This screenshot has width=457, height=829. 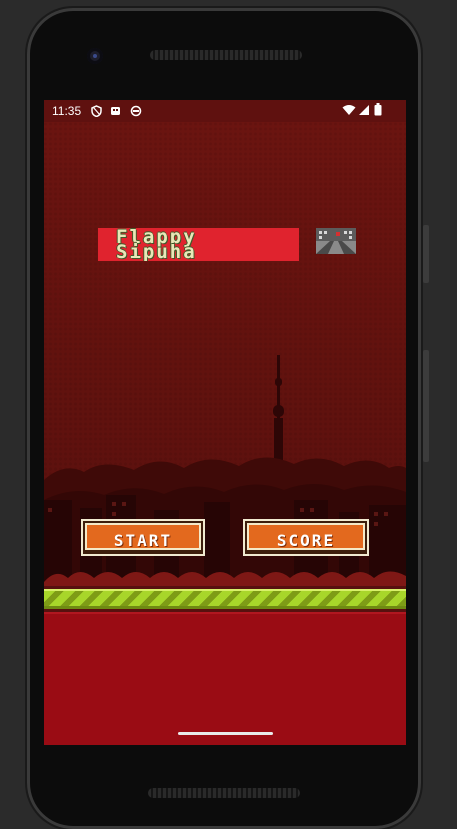 I want to click on score-button-label: SCORE, so click(x=306, y=540).